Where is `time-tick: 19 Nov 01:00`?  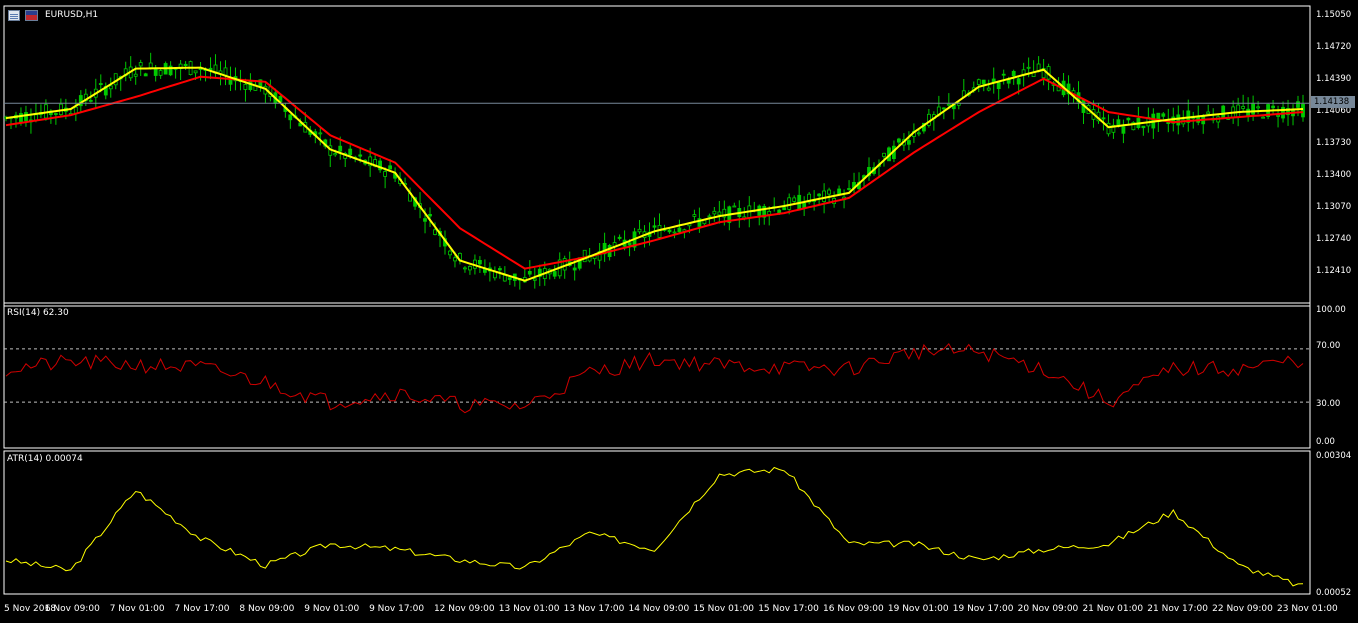
time-tick: 19 Nov 01:00 is located at coordinates (918, 609).